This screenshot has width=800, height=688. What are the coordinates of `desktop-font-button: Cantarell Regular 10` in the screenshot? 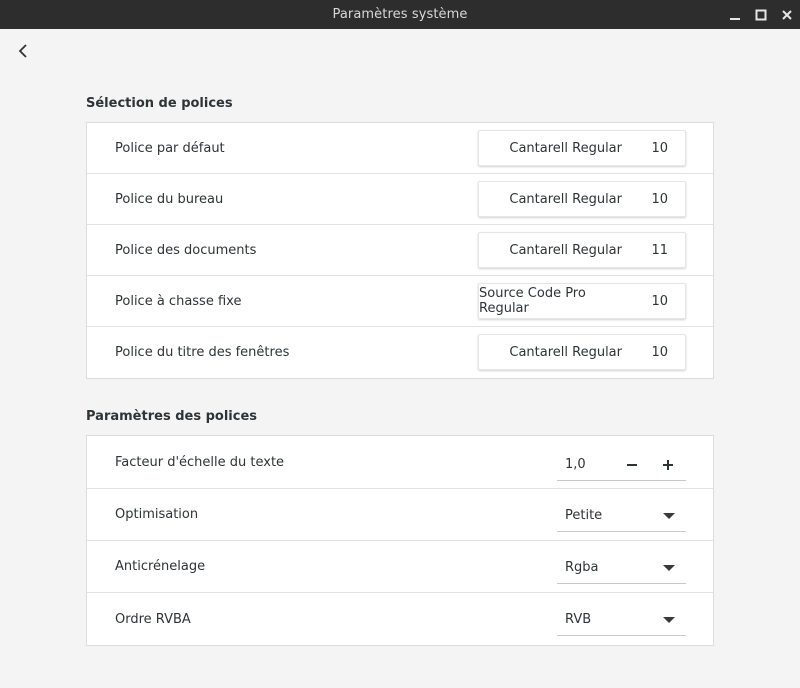 It's located at (582, 199).